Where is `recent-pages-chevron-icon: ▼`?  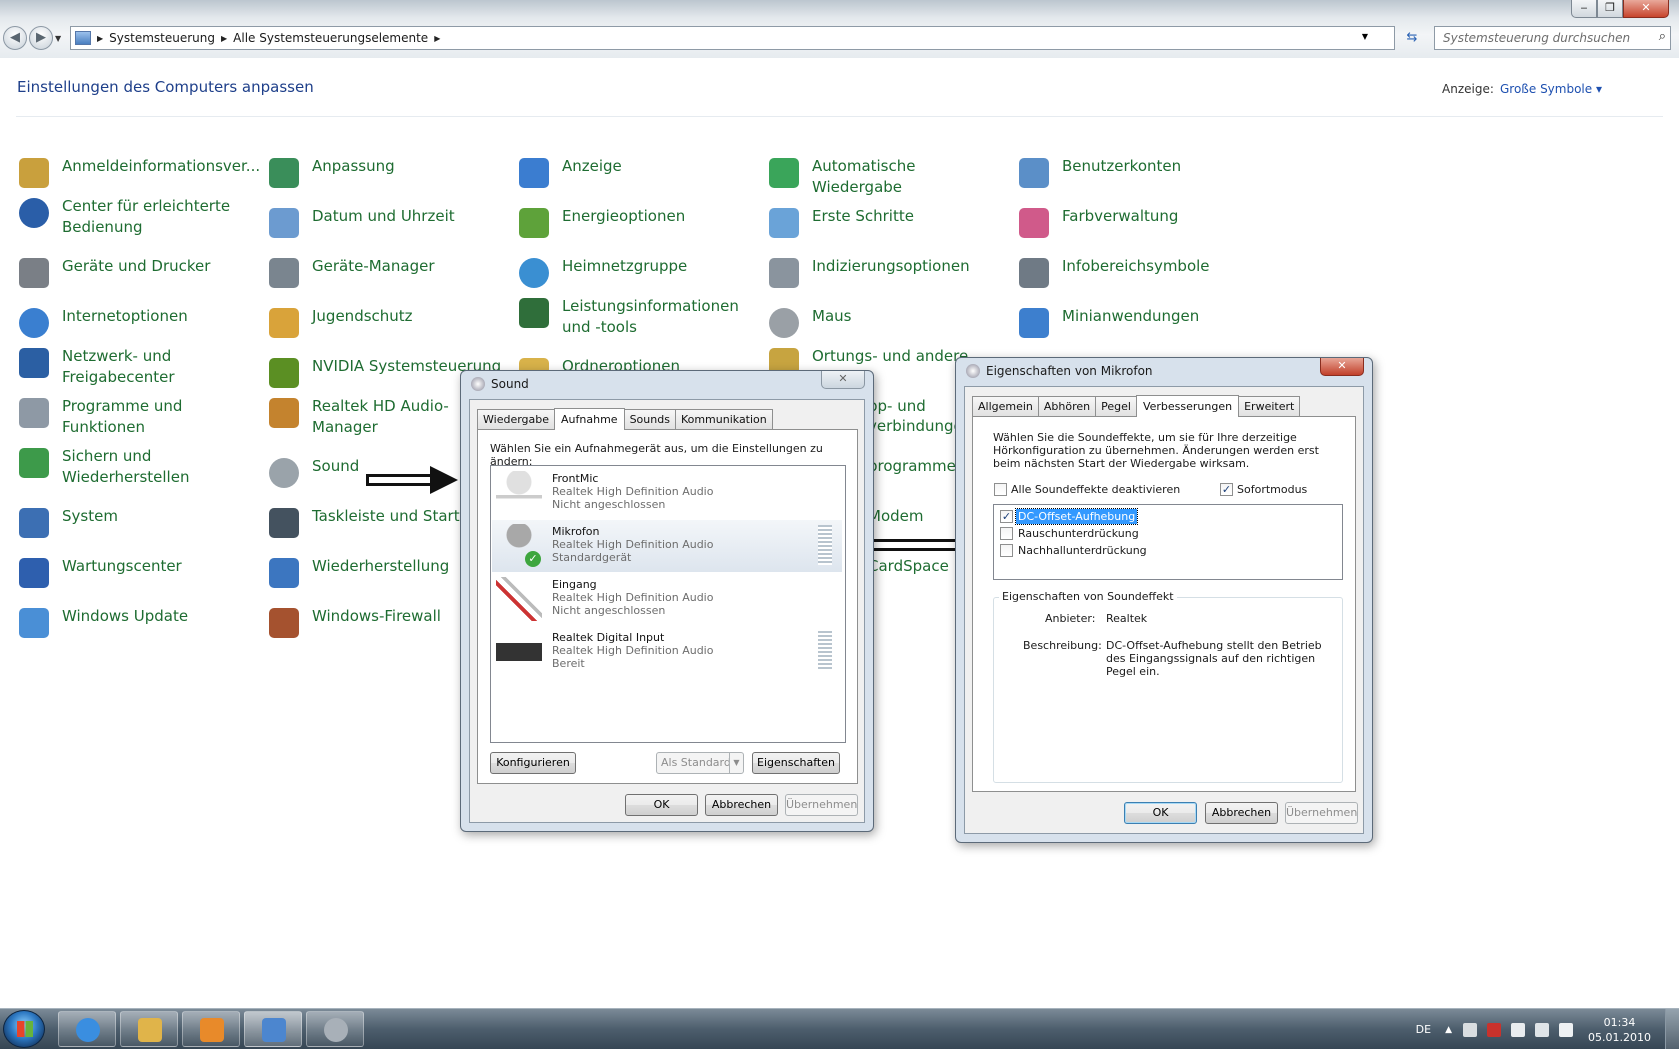 recent-pages-chevron-icon: ▼ is located at coordinates (58, 38).